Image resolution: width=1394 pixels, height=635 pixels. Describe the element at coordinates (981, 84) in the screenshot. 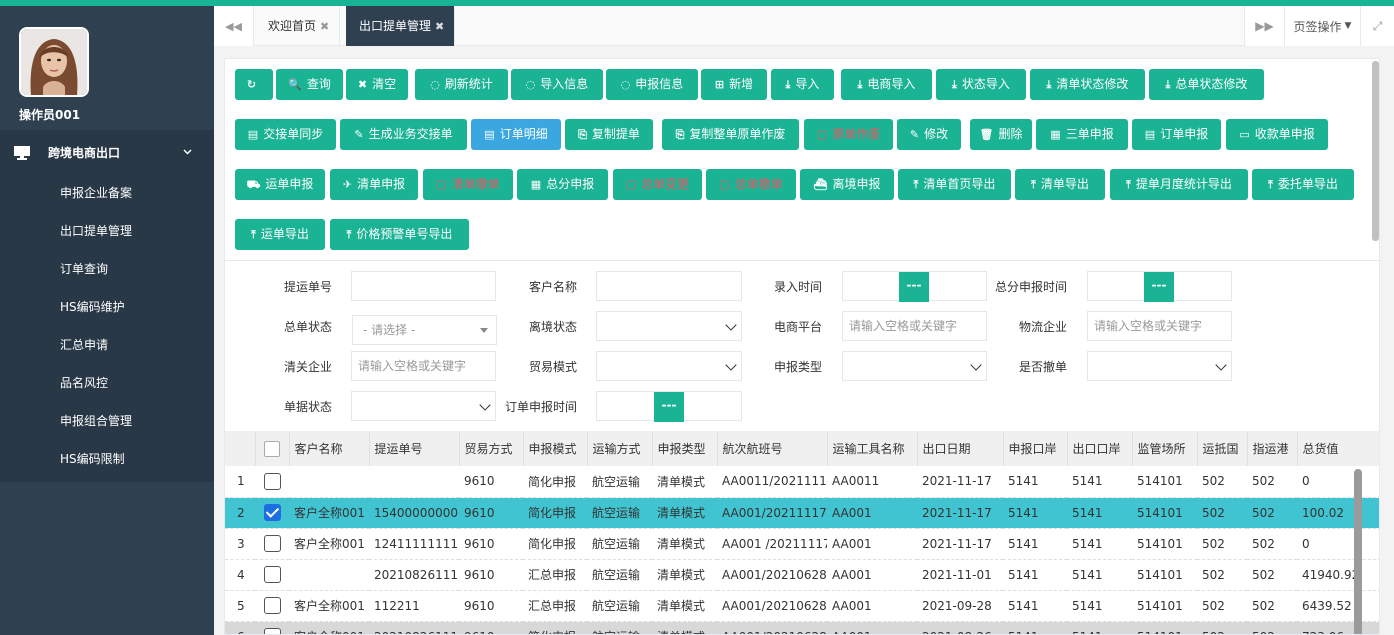

I see `toolbar-button-9: ⤓ 状态导入` at that location.